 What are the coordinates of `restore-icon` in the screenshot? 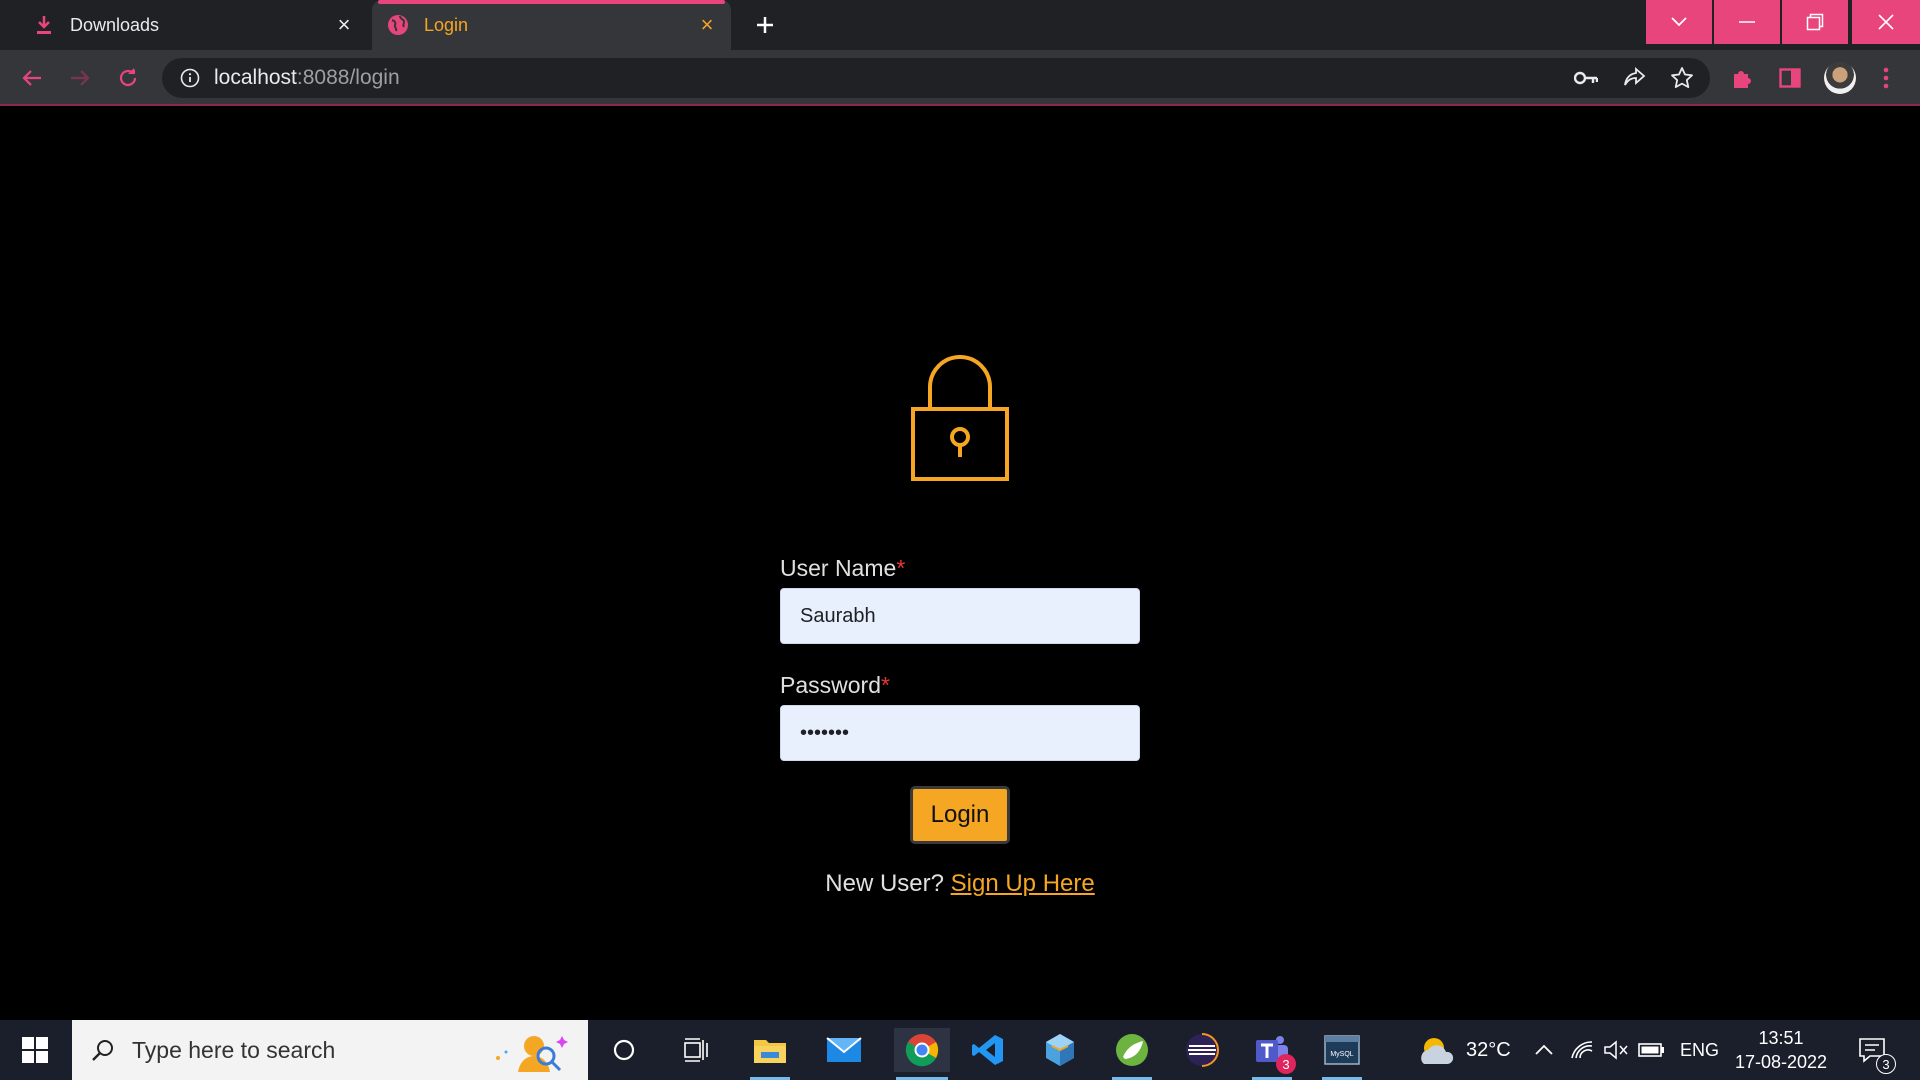 It's located at (1815, 22).